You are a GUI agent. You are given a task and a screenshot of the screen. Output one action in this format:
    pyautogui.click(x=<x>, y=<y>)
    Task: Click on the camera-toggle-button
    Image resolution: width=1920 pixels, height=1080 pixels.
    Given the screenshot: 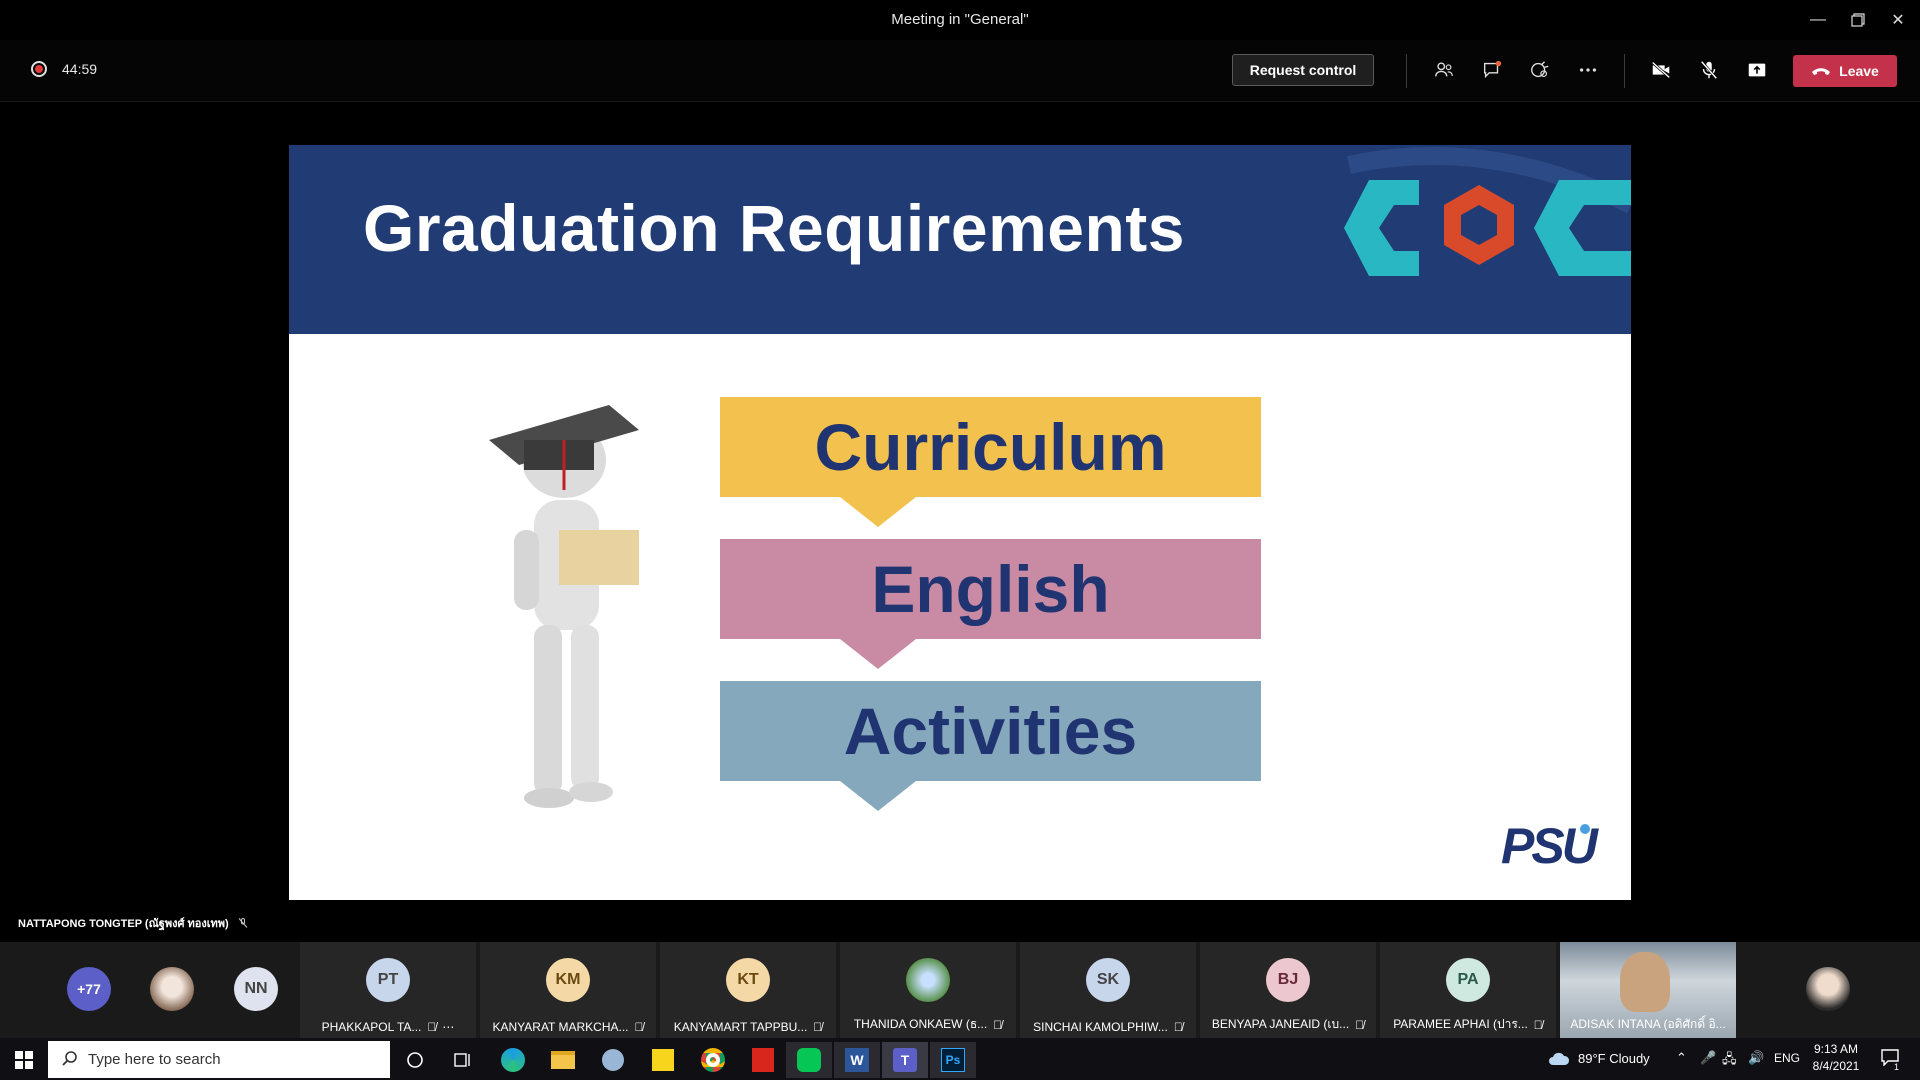 What is the action you would take?
    pyautogui.click(x=1661, y=70)
    